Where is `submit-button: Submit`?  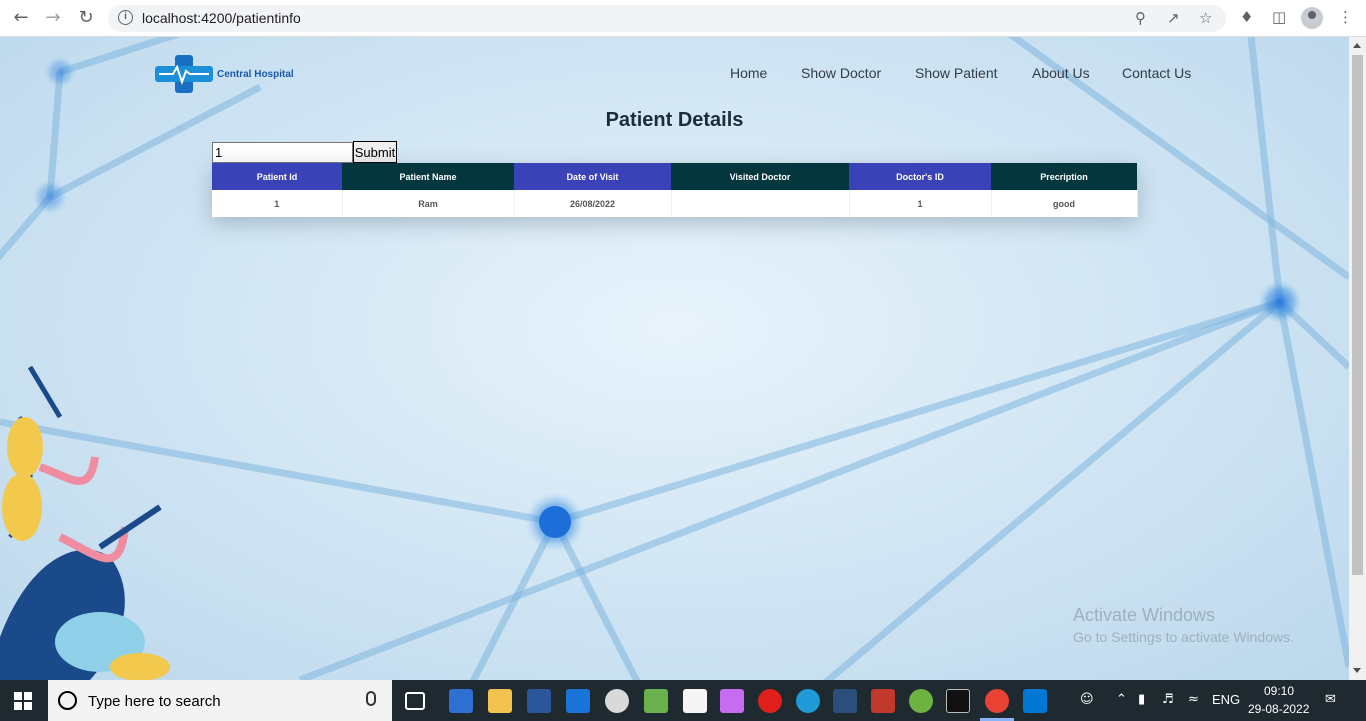
submit-button: Submit is located at coordinates (375, 152).